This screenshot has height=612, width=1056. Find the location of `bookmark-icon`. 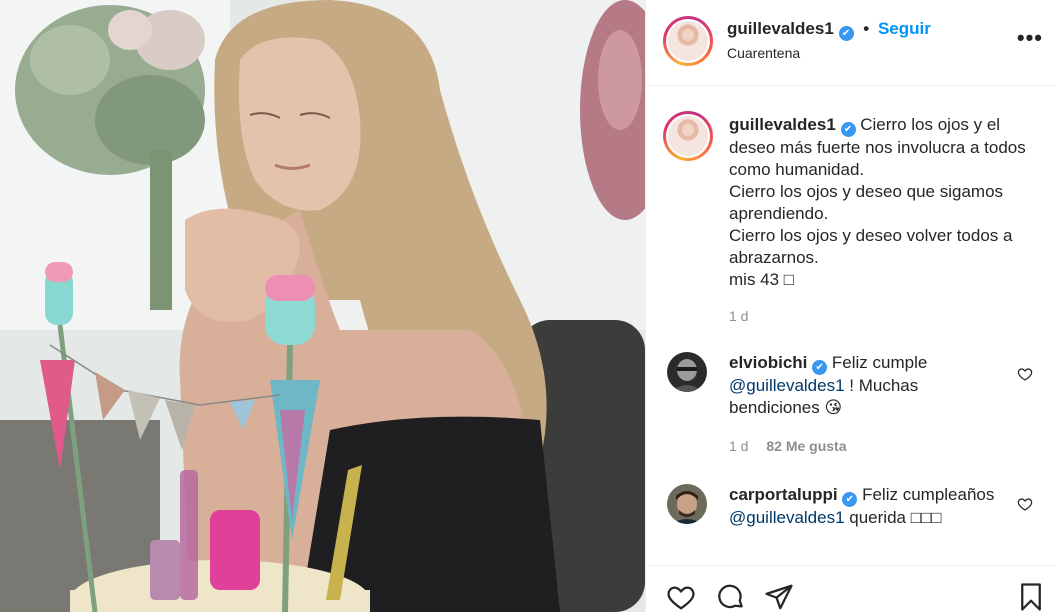

bookmark-icon is located at coordinates (1031, 597).